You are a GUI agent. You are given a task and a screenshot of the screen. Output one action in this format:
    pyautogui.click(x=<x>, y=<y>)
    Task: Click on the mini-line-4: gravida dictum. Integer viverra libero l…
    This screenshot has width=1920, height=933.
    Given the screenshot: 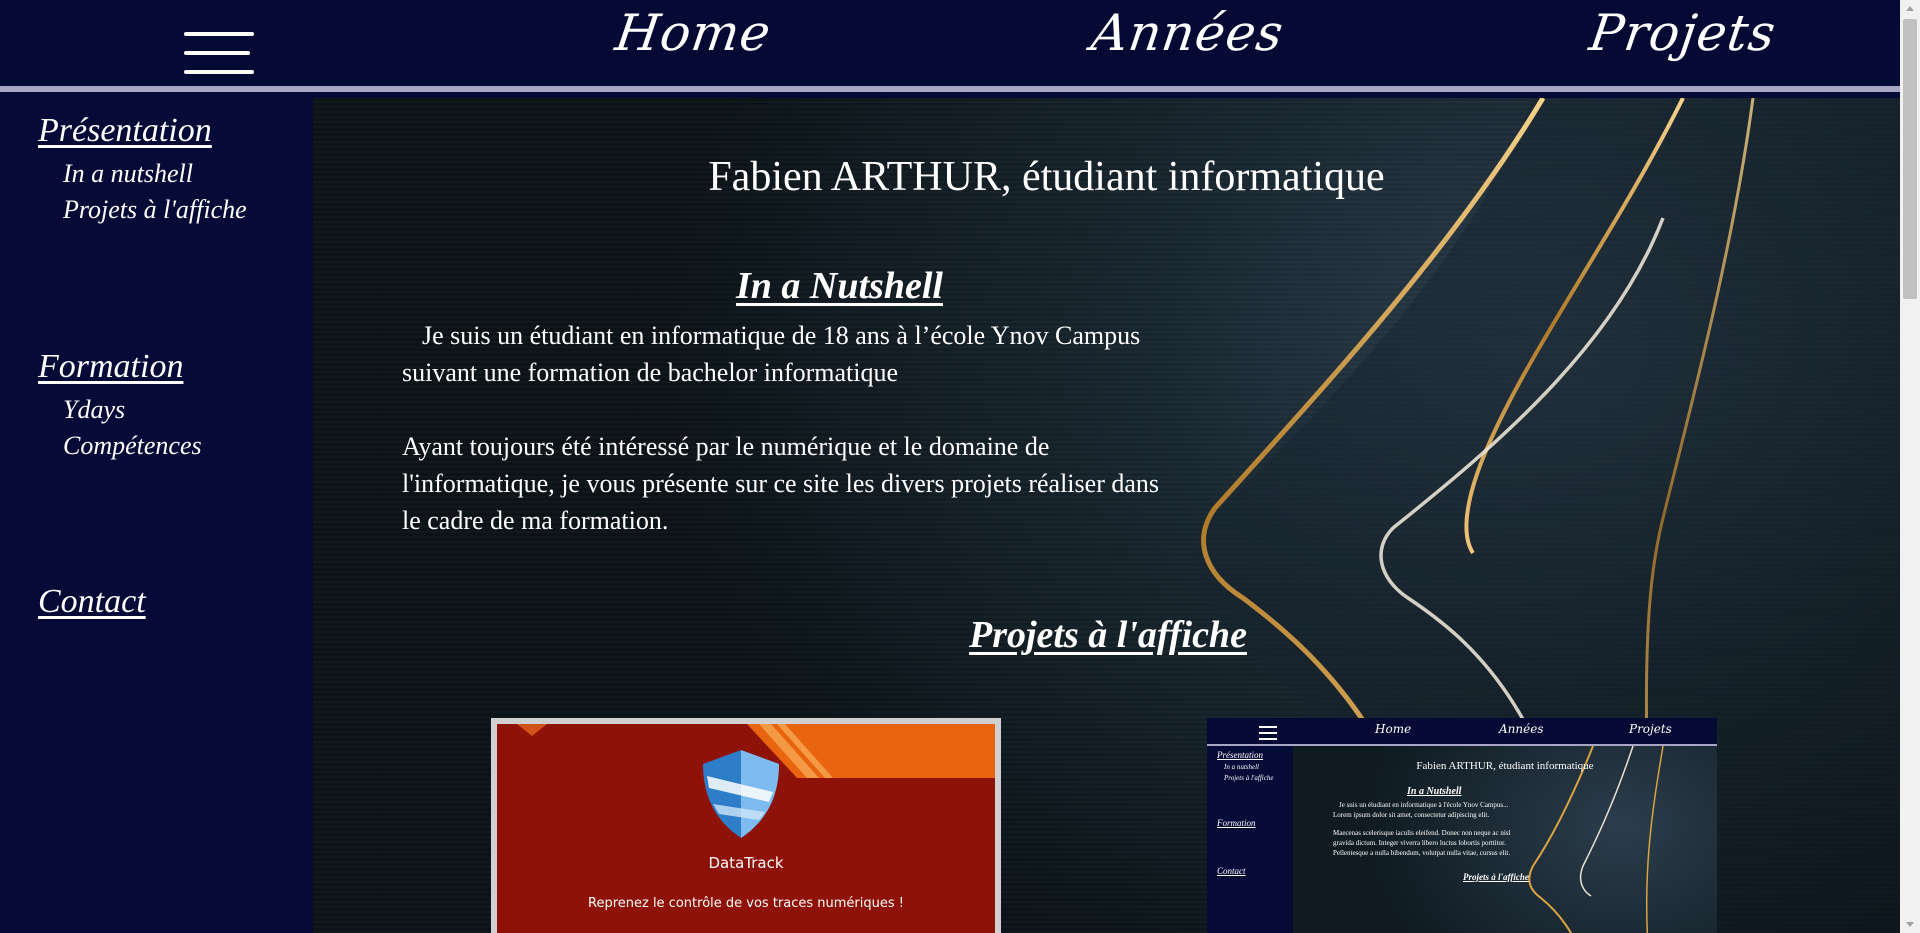 What is the action you would take?
    pyautogui.click(x=1419, y=843)
    